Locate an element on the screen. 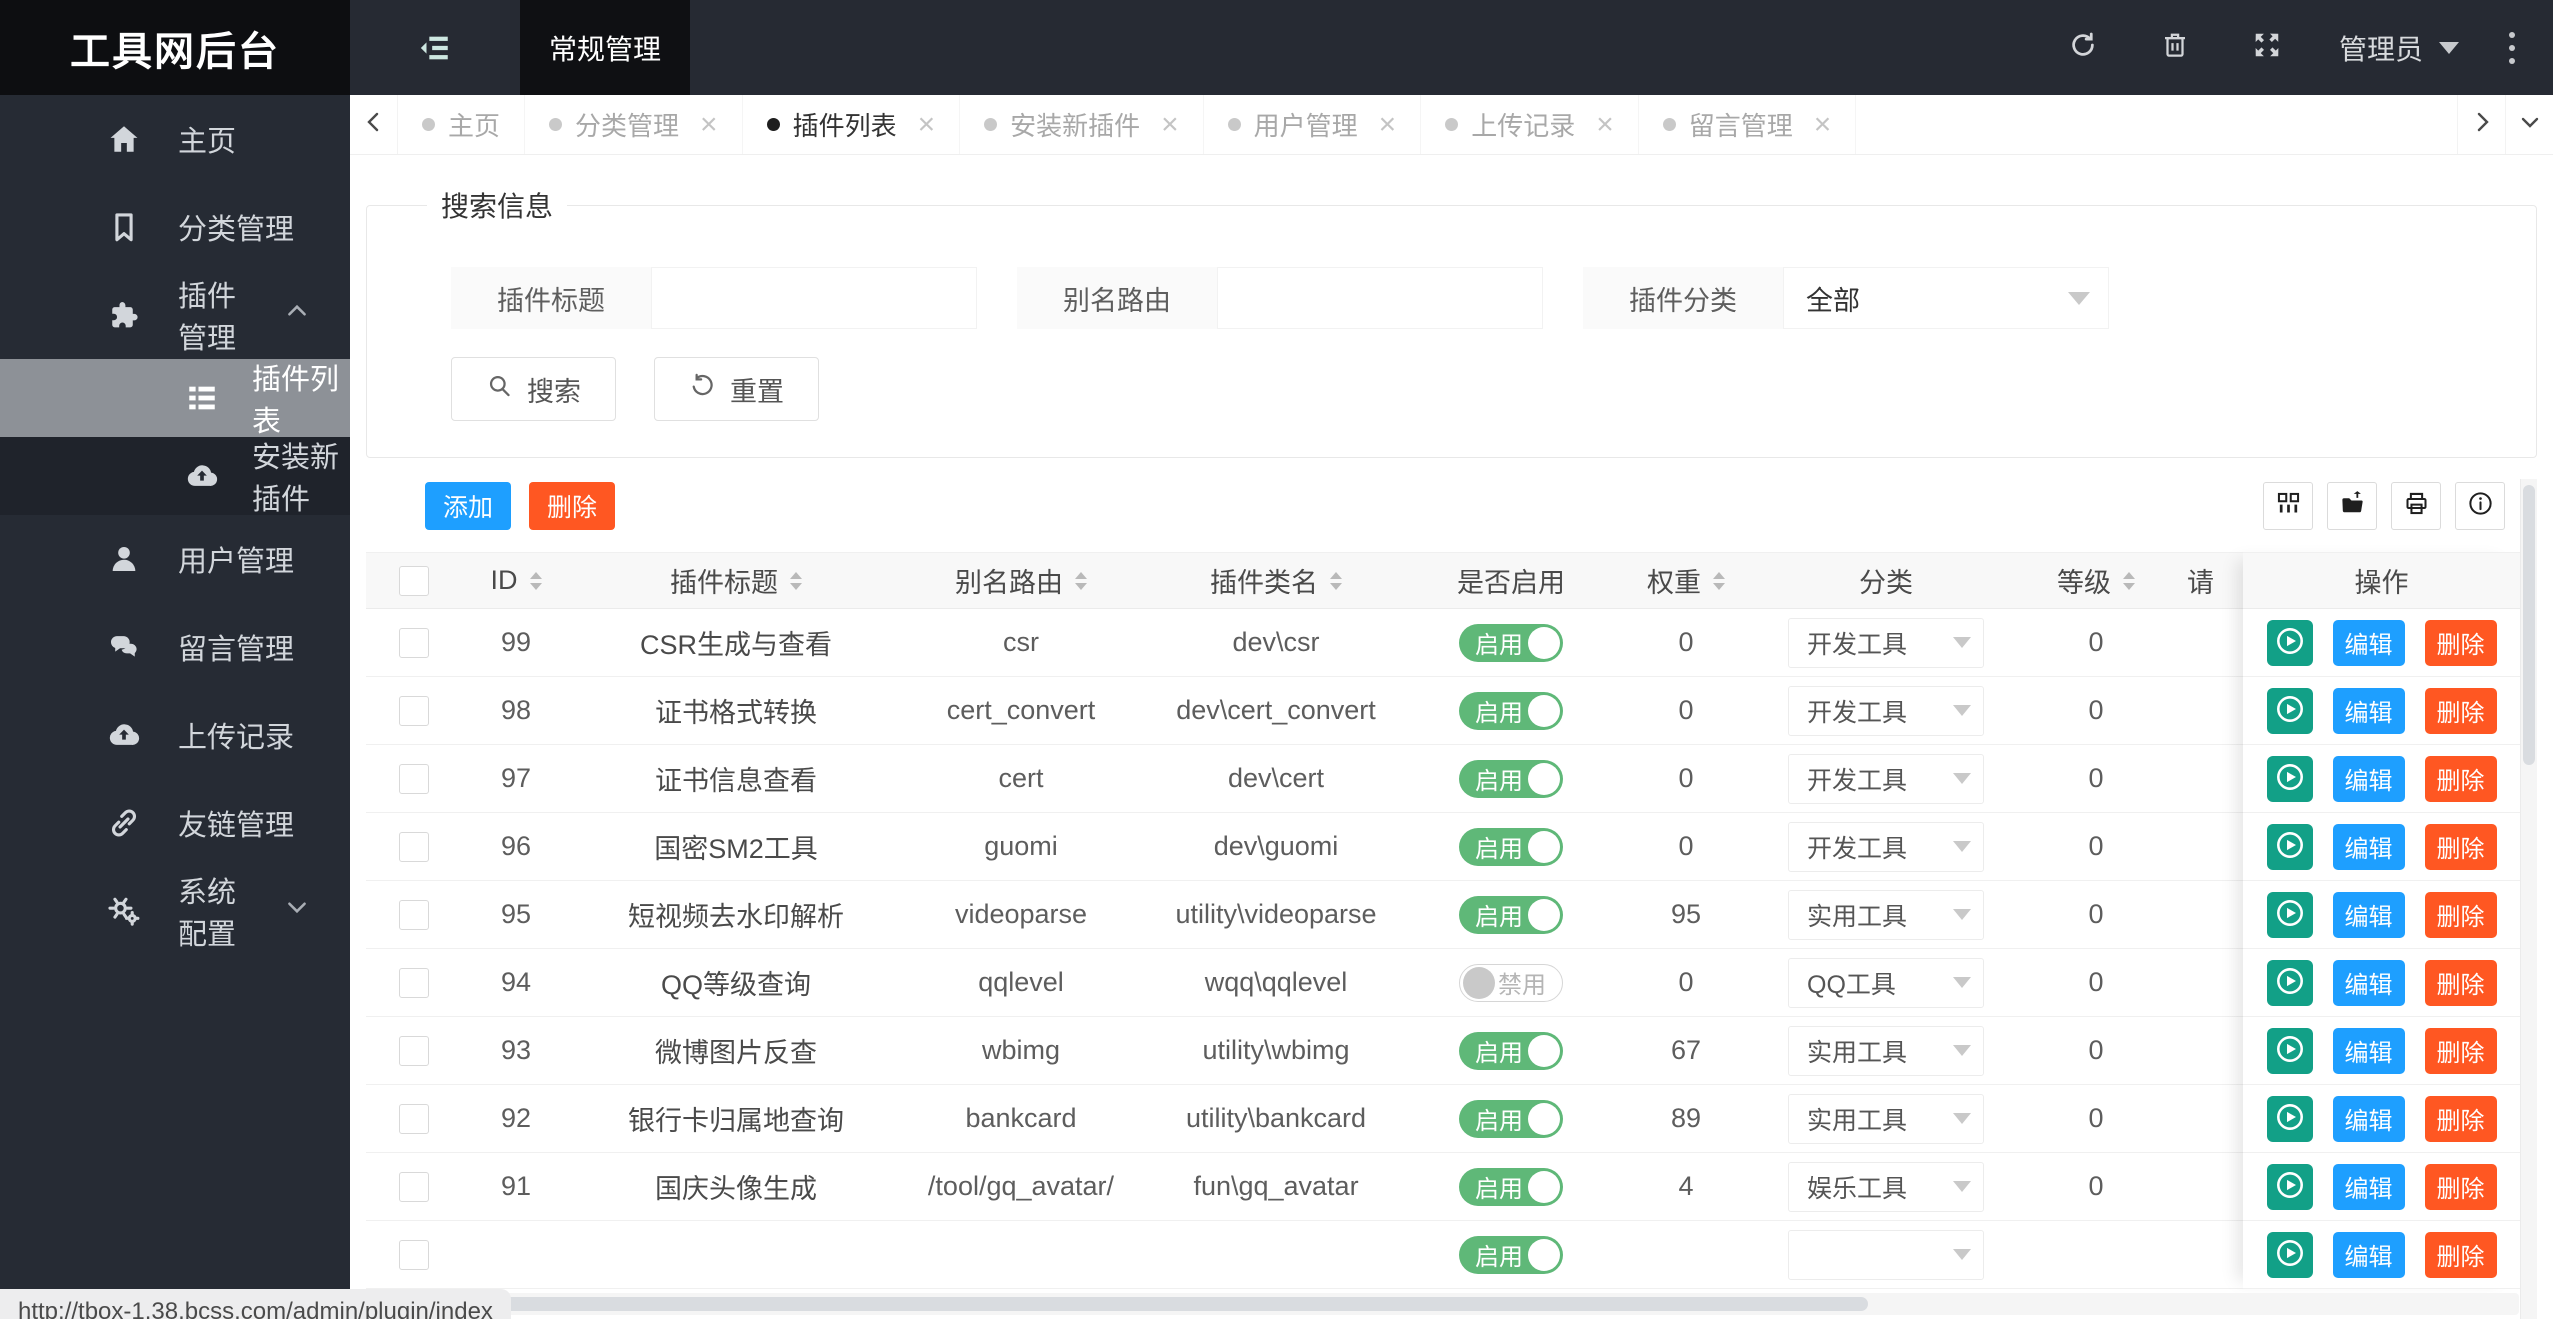 This screenshot has width=2553, height=1319. user-menu: 管理员 is located at coordinates (2399, 47).